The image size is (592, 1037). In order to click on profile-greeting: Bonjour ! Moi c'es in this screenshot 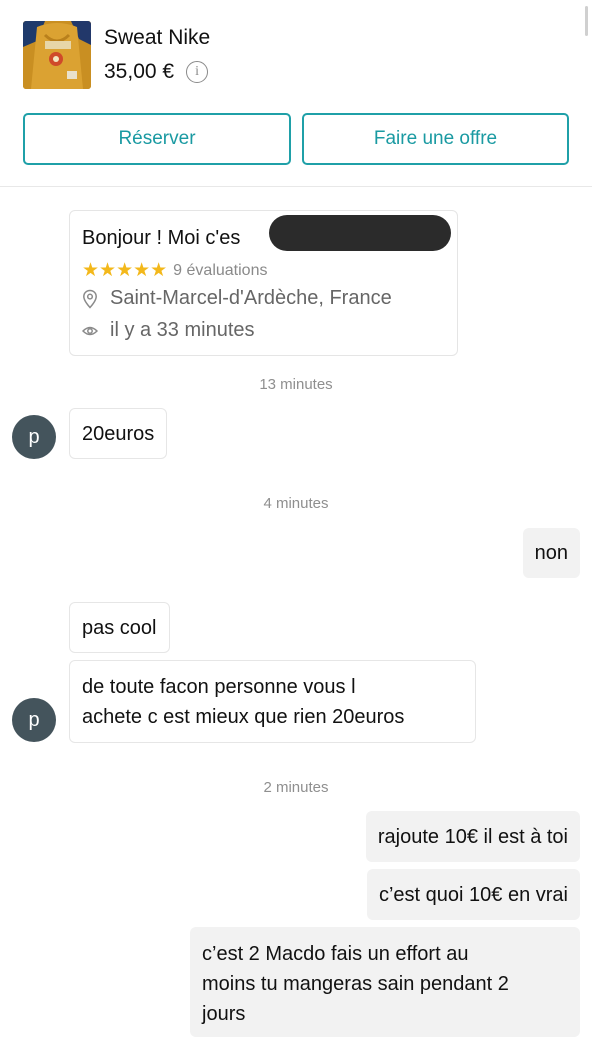, I will do `click(161, 238)`.